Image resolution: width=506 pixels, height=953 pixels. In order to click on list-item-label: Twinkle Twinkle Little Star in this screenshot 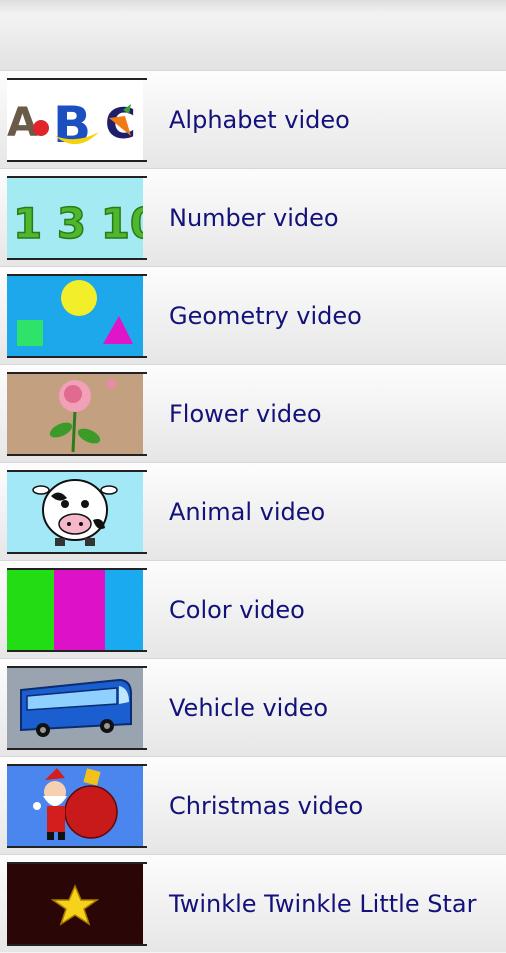, I will do `click(323, 904)`.